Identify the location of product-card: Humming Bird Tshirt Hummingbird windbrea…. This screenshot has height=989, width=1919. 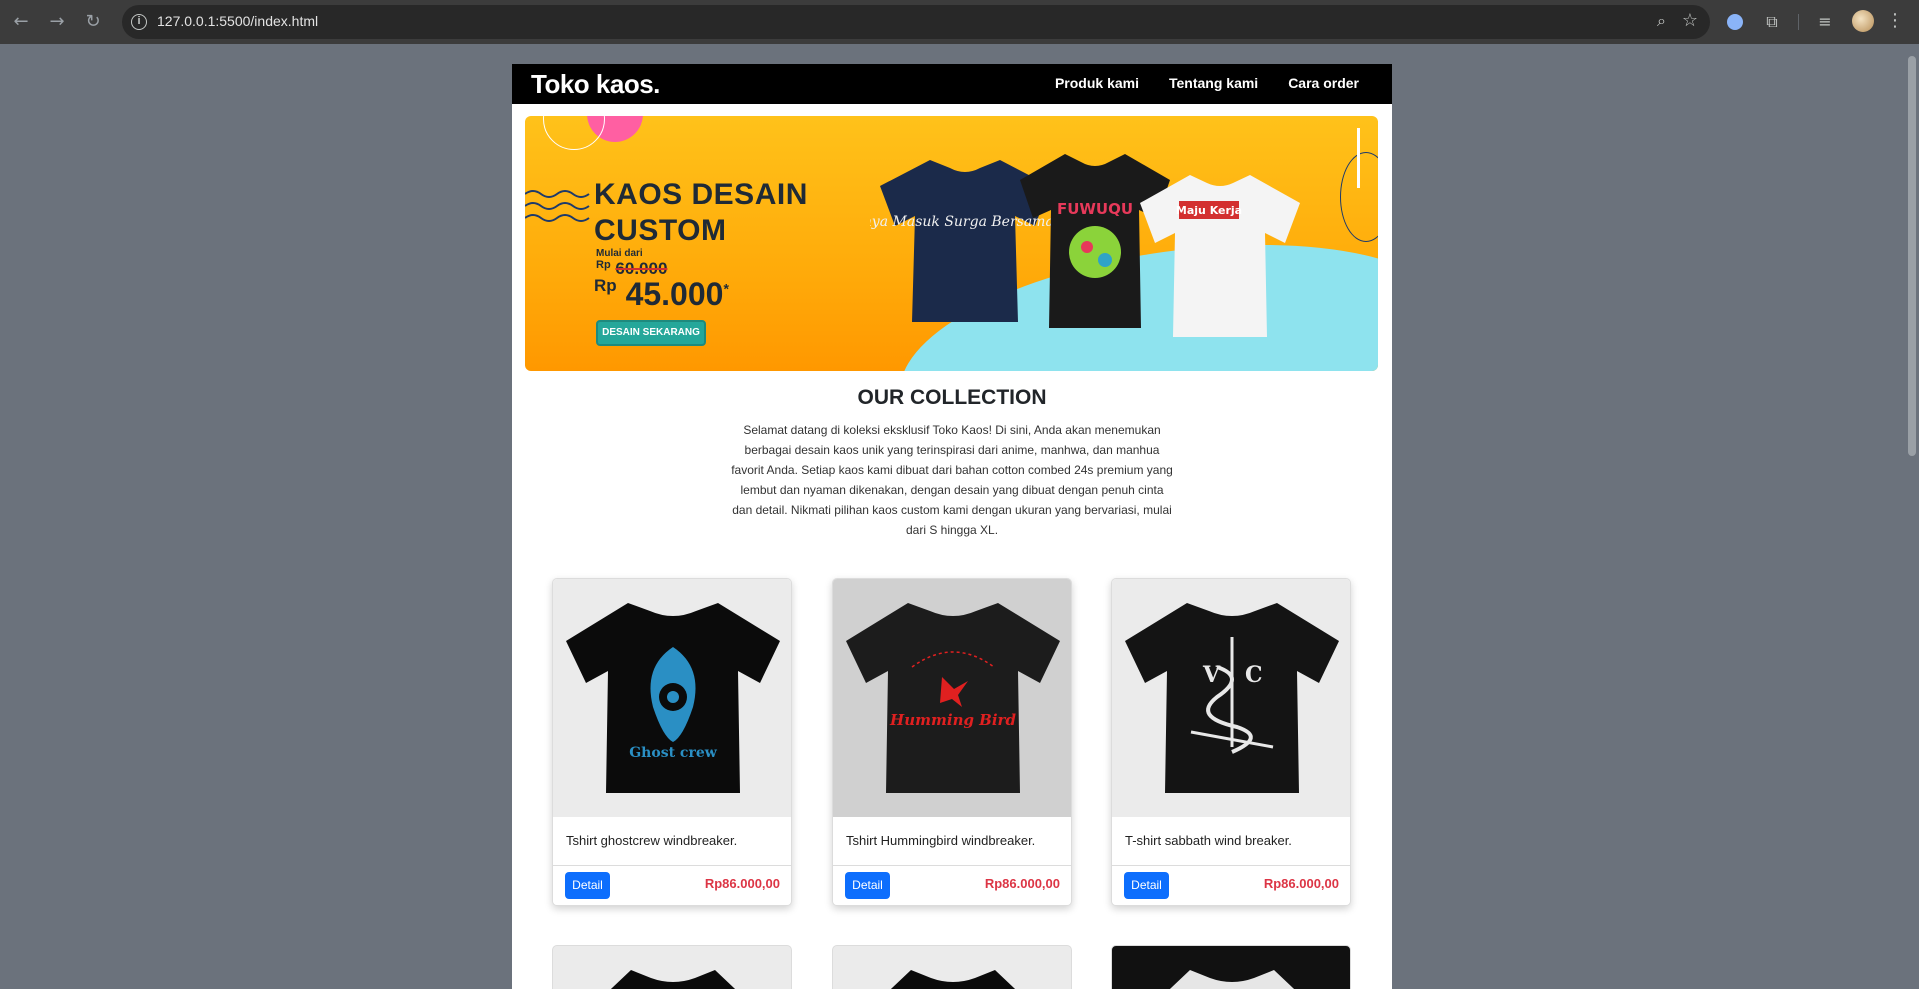
(952, 742).